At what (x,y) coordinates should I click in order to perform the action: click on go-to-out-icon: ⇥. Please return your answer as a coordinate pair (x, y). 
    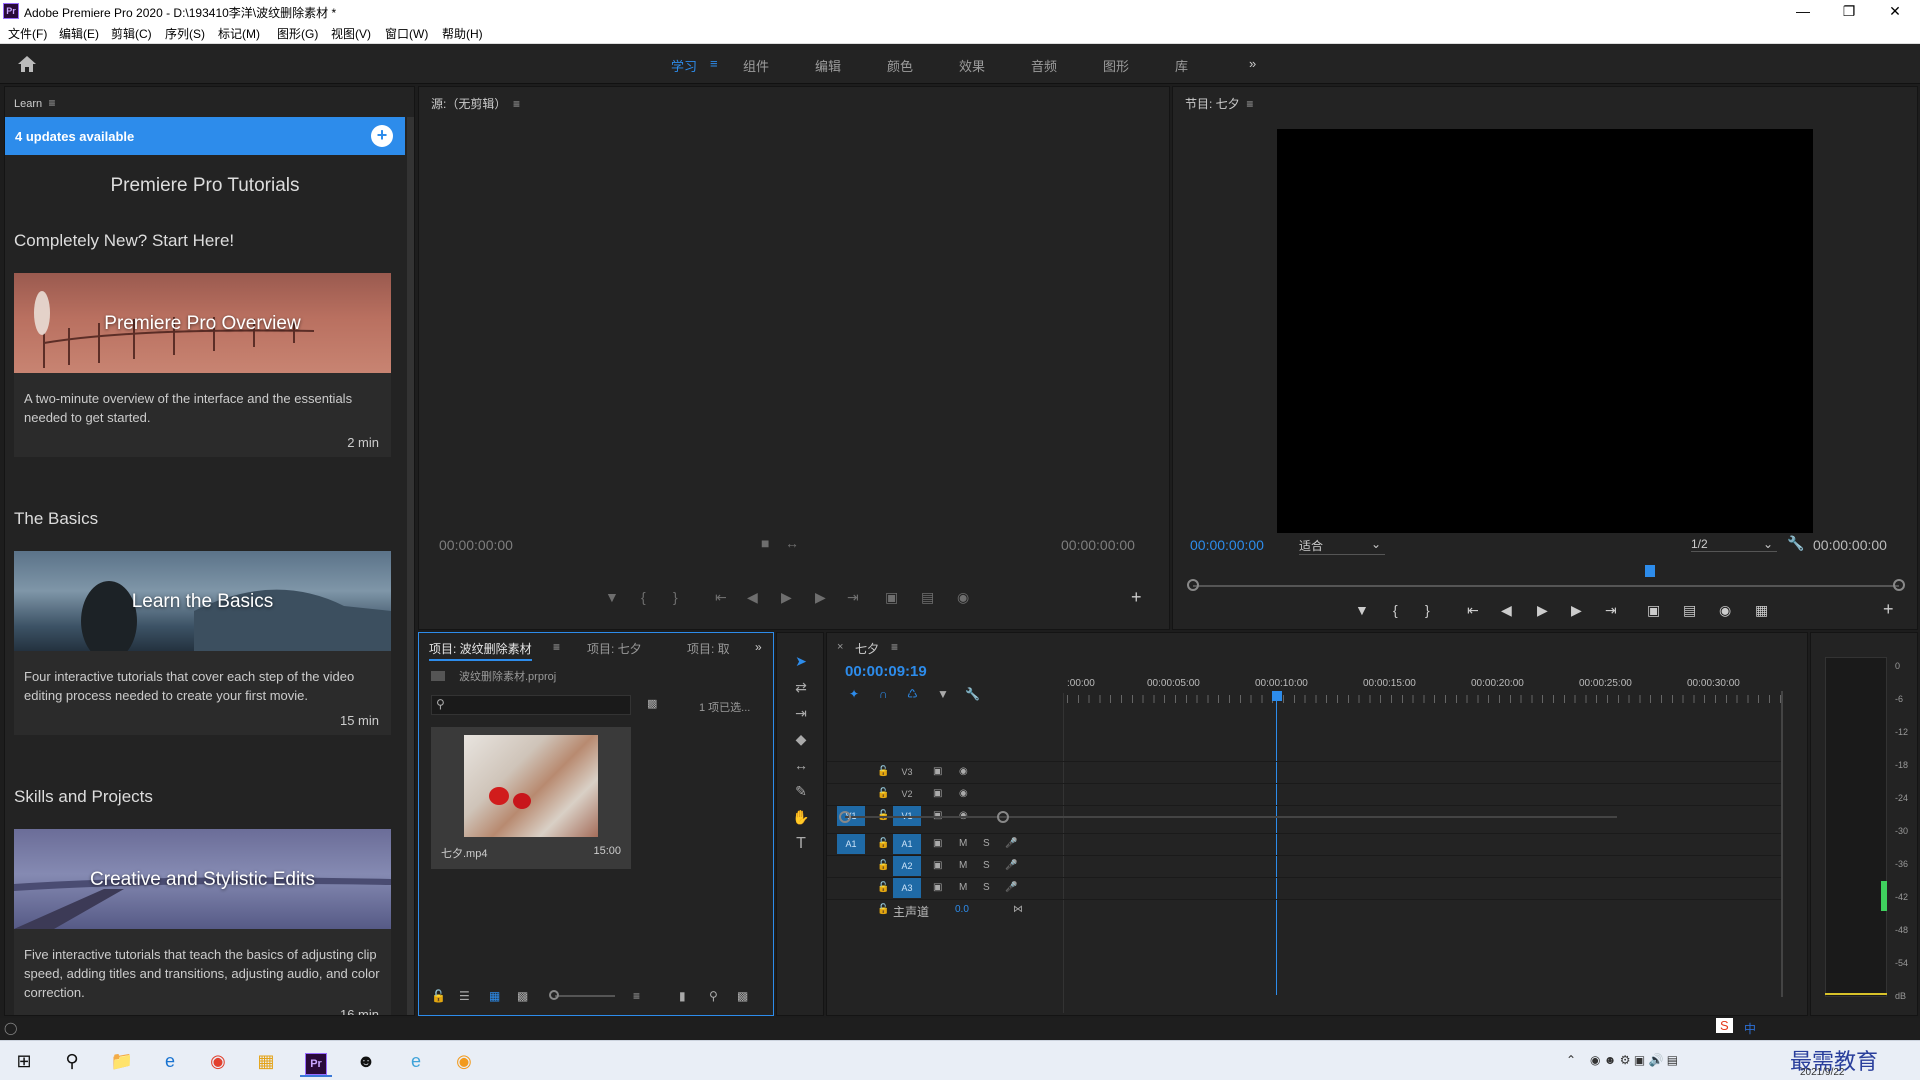
    Looking at the image, I should click on (853, 597).